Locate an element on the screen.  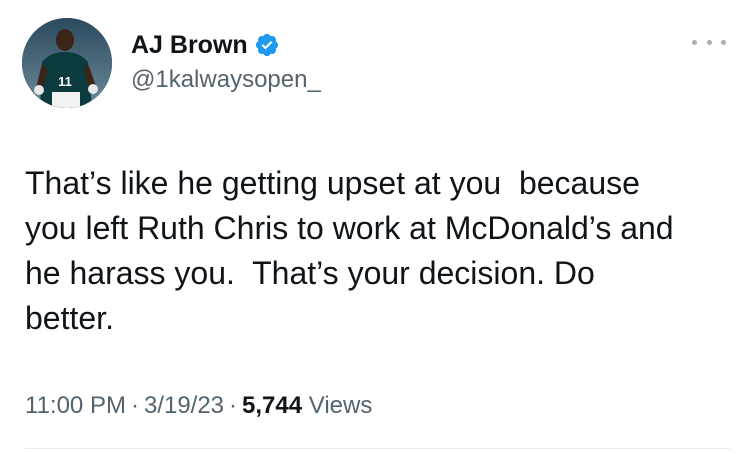
more-options-icon is located at coordinates (709, 42).